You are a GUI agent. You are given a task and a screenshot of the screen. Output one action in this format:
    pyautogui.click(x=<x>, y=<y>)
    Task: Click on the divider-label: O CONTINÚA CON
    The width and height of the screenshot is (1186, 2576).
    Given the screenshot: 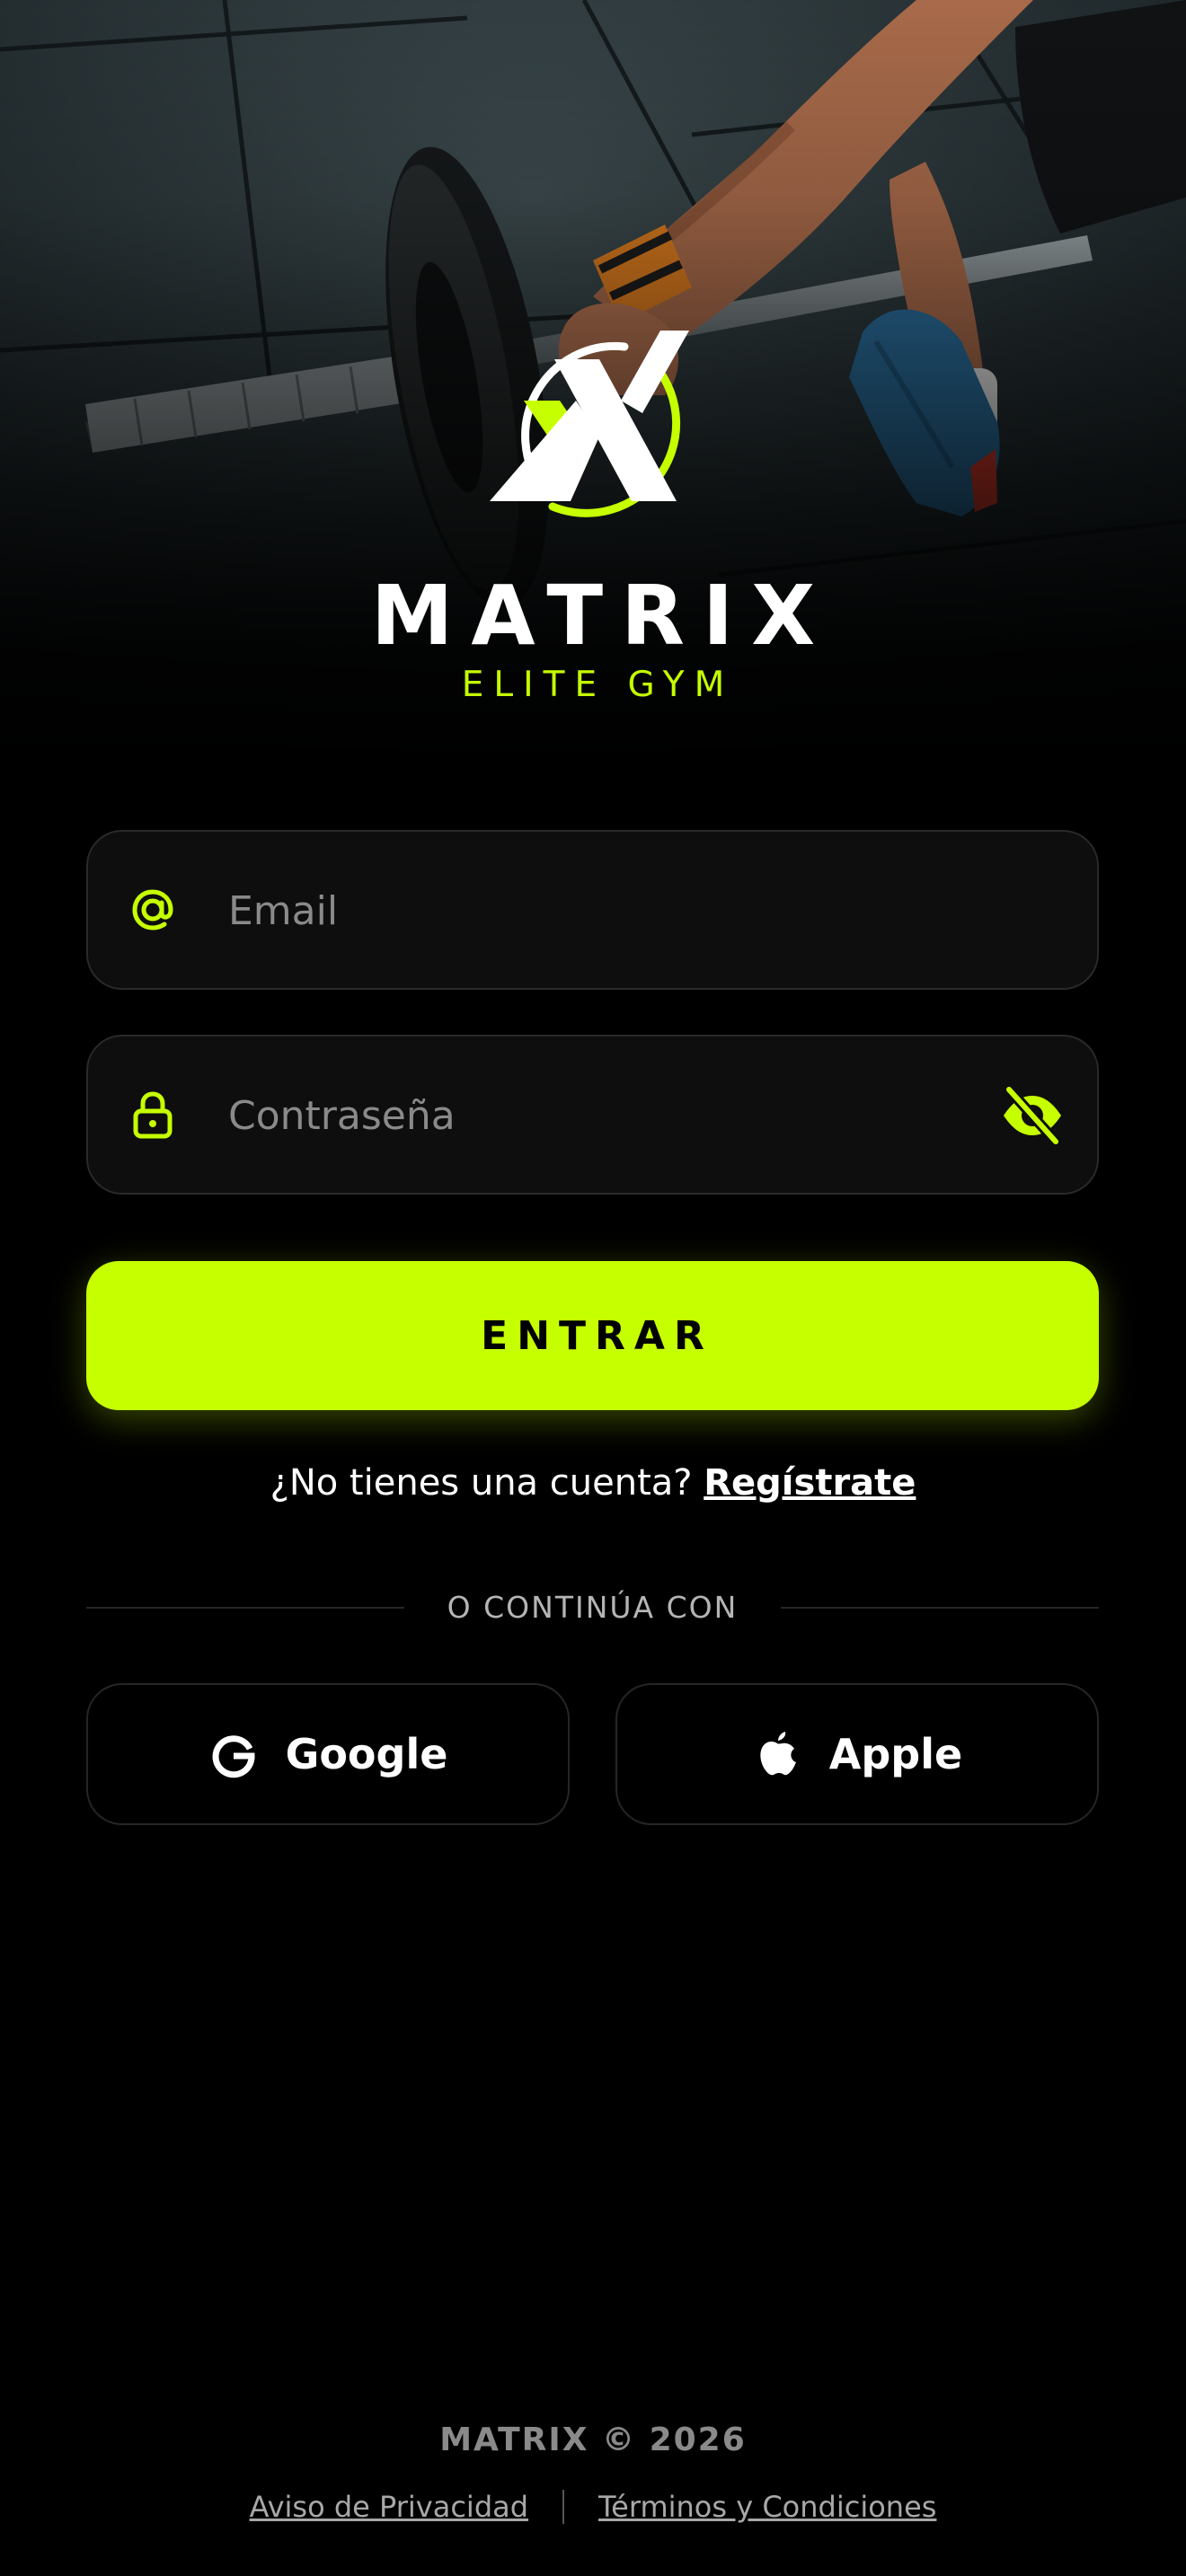 What is the action you would take?
    pyautogui.click(x=593, y=1607)
    